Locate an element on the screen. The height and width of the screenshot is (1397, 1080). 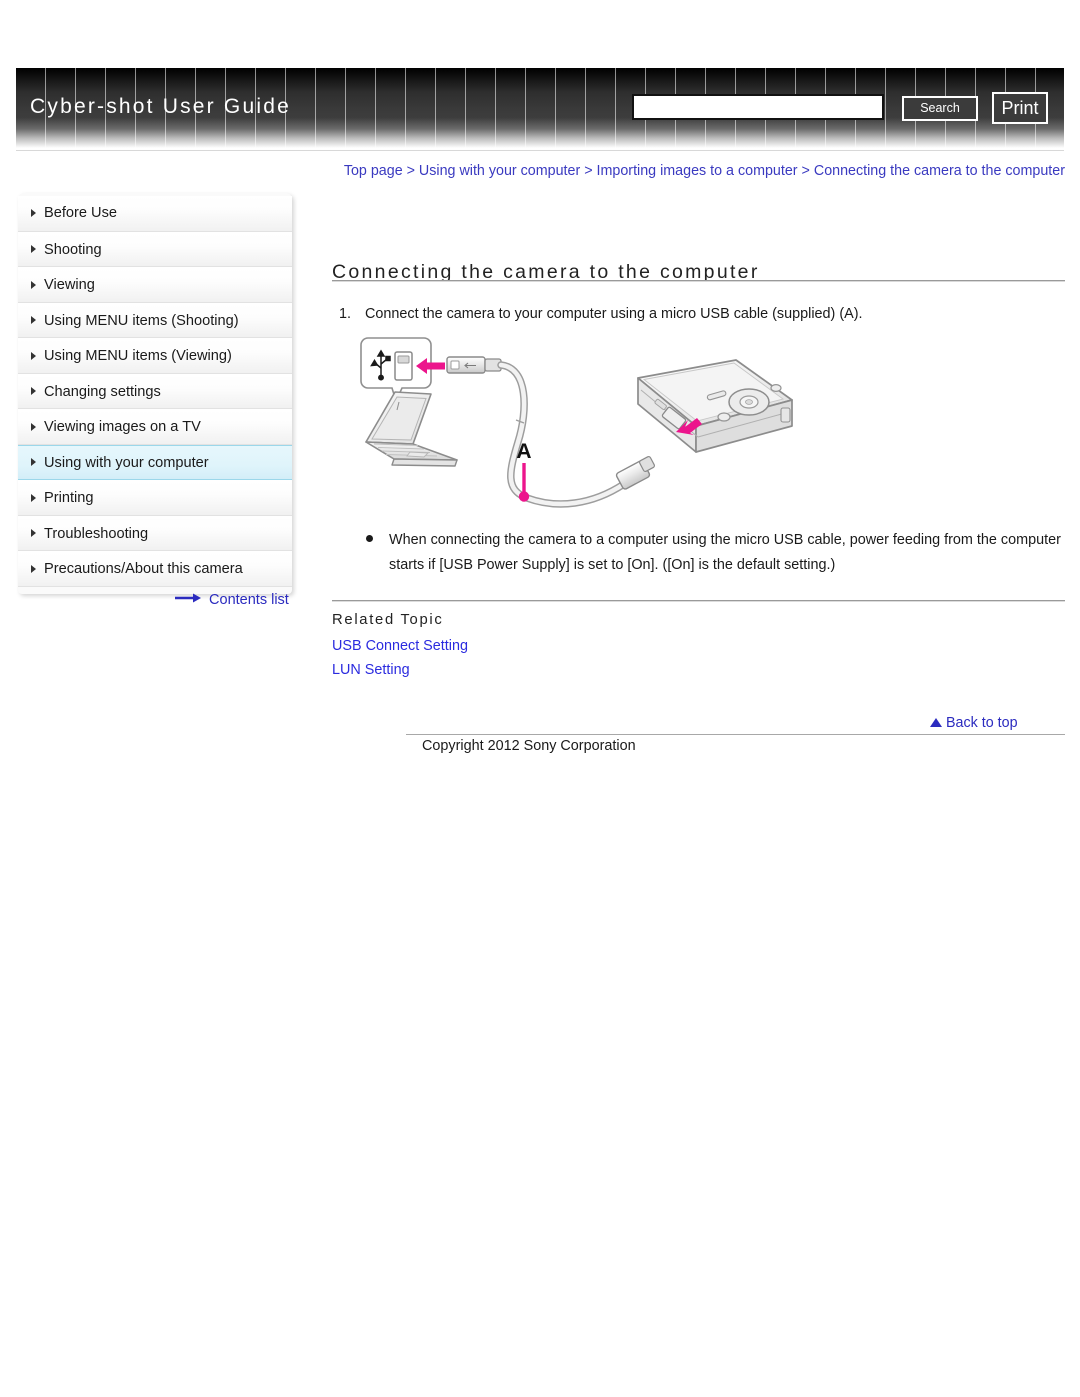
contents-list-link: Contents list is located at coordinates (232, 600).